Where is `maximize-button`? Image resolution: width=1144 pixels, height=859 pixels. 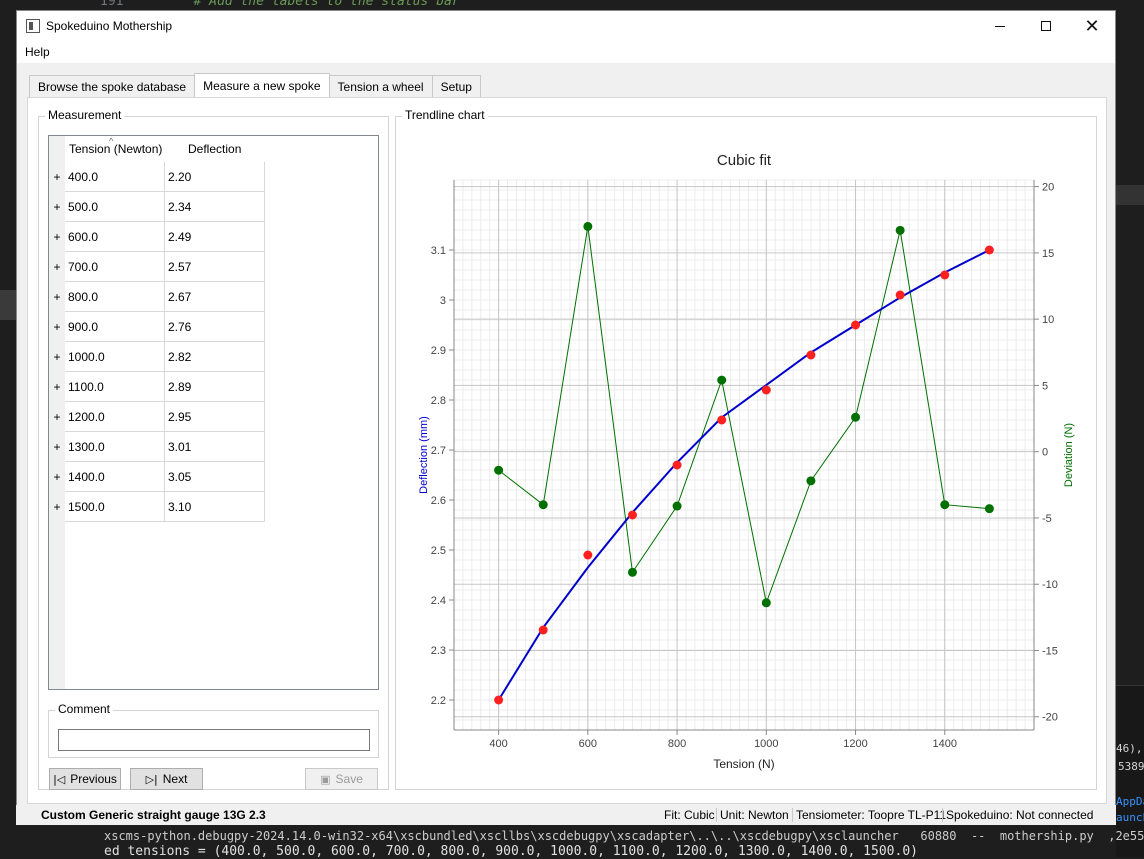
maximize-button is located at coordinates (1046, 26).